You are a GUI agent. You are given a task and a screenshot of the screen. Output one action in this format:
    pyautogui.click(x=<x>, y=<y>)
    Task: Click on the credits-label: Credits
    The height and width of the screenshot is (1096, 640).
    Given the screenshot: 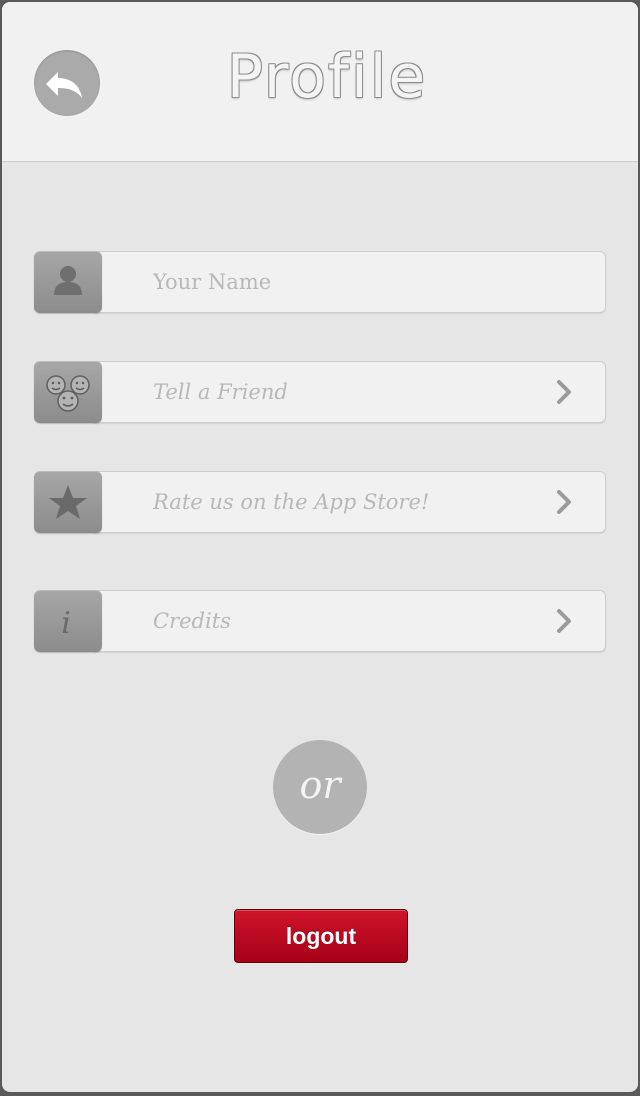 What is the action you would take?
    pyautogui.click(x=192, y=621)
    